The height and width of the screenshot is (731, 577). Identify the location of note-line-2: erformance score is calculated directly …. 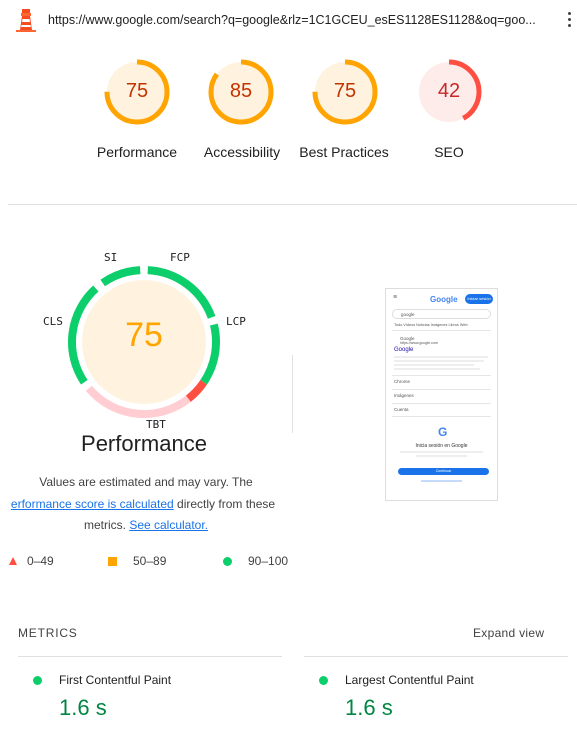
(146, 505).